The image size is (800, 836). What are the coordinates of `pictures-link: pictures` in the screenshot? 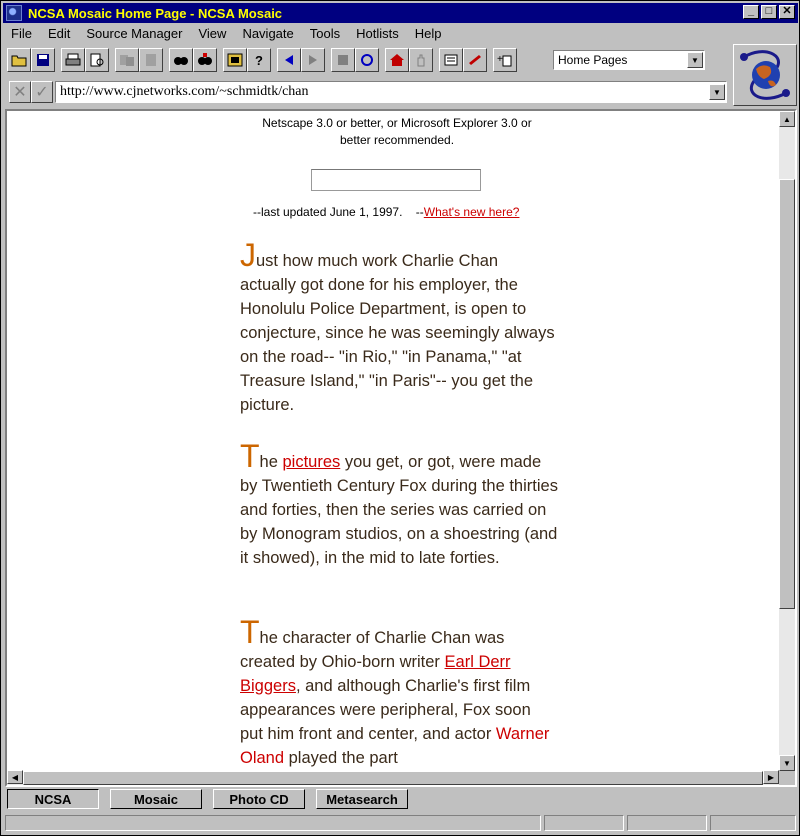 It's located at (311, 462).